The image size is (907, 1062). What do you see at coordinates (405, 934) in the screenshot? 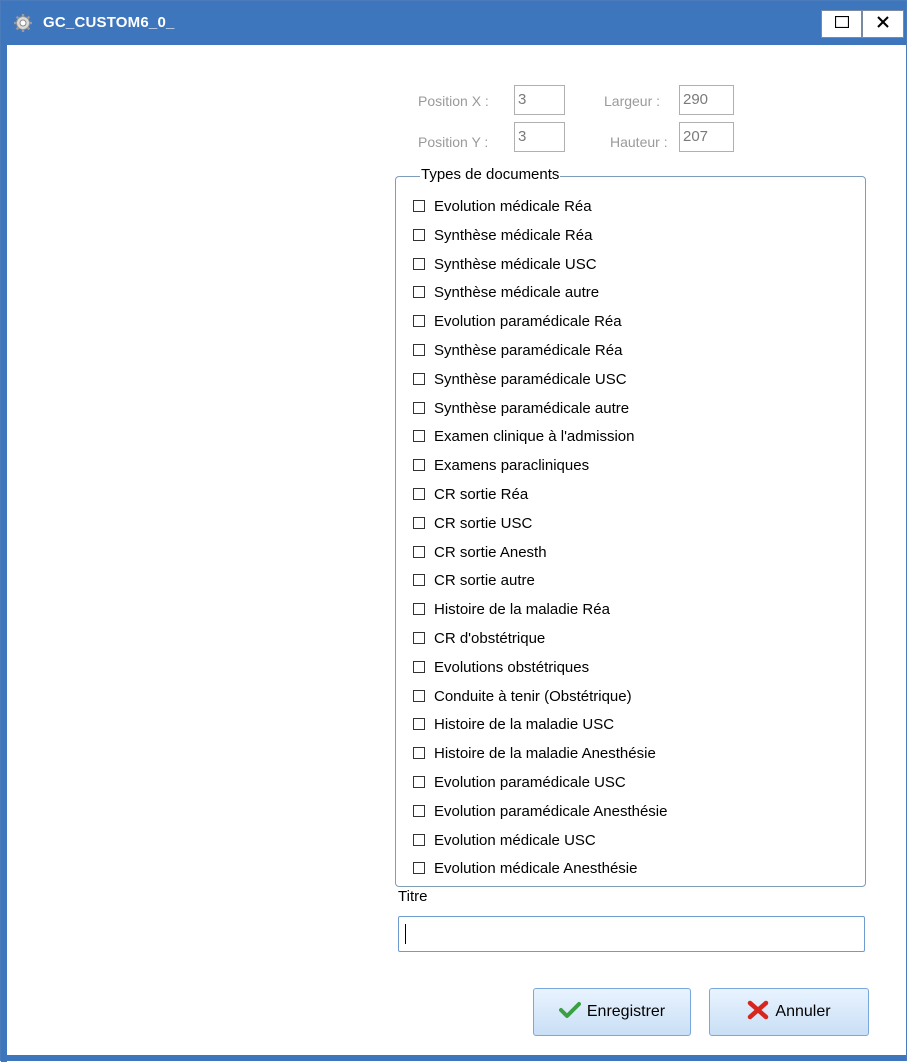
I see `text-caret` at bounding box center [405, 934].